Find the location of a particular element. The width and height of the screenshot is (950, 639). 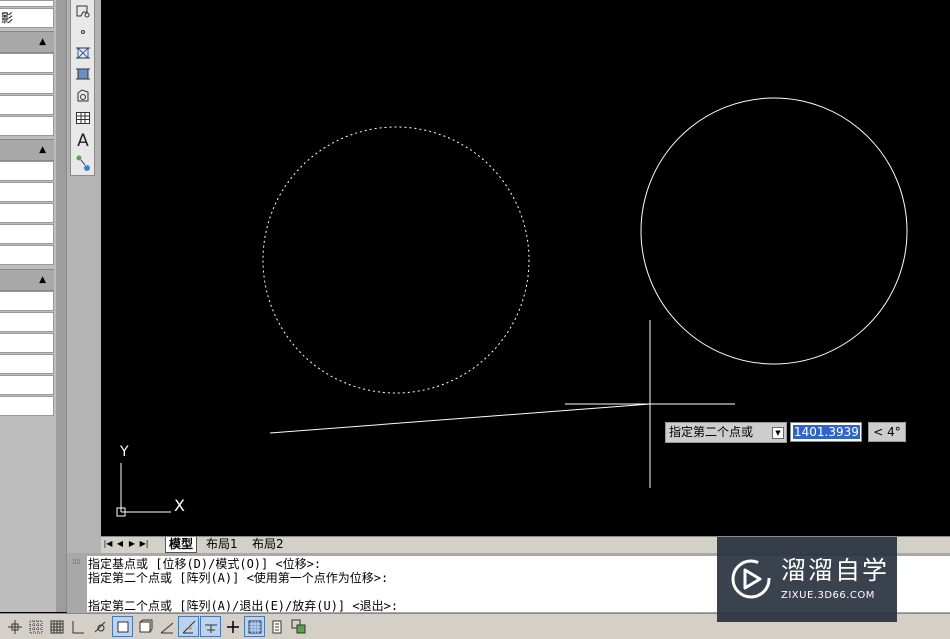

command-input-line: 指定第二个点或 [阵列(A)/退出(E)/放弃(U)] <退出>: is located at coordinates (243, 606).